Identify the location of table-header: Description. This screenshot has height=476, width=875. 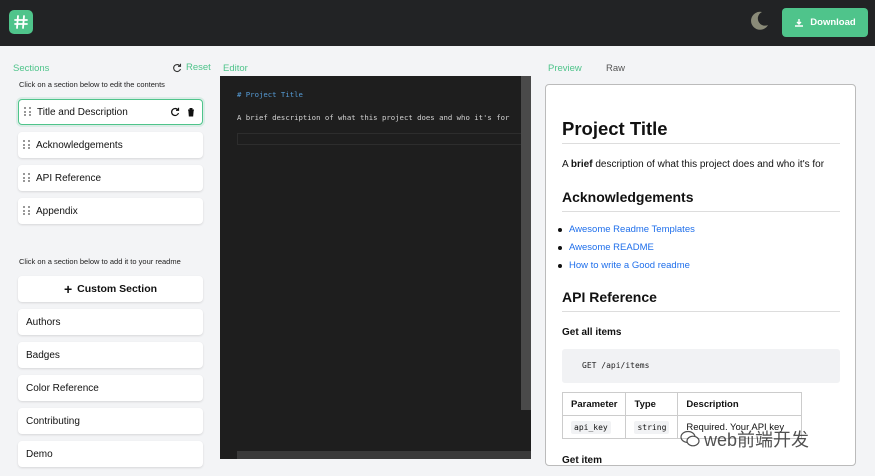
(740, 404).